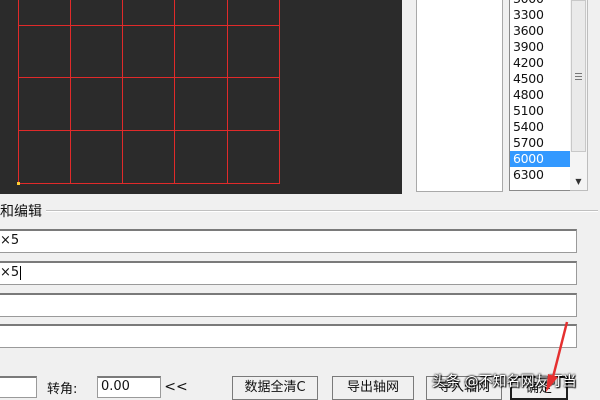 The image size is (600, 400). What do you see at coordinates (288, 273) in the screenshot?
I see `axis-field-2: ×5` at bounding box center [288, 273].